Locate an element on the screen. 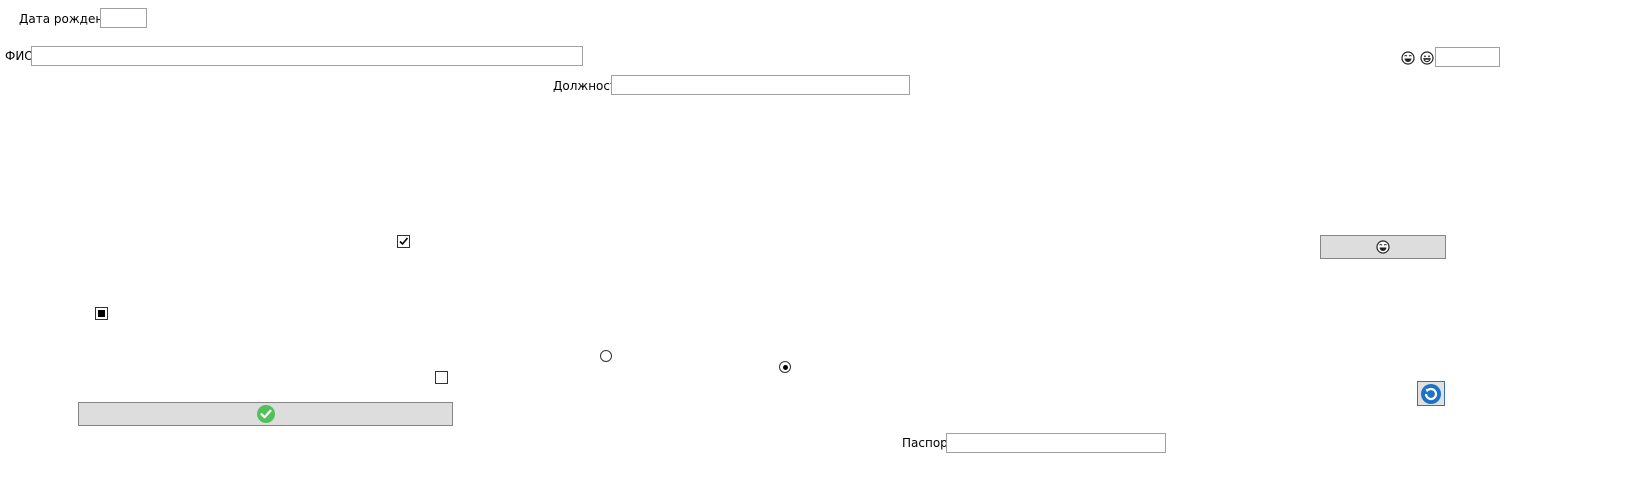  emoji-input is located at coordinates (1467, 57).